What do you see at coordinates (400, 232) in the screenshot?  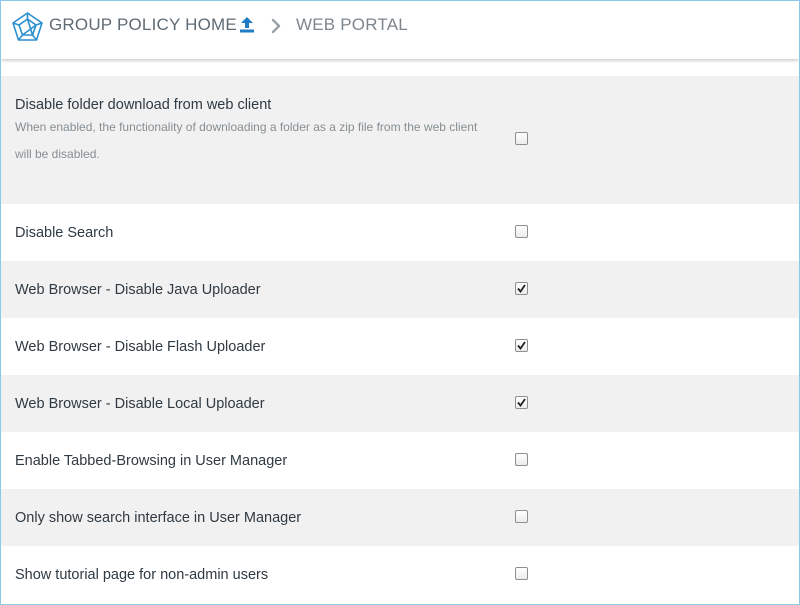 I see `setting-row-disable-search: Disable Search` at bounding box center [400, 232].